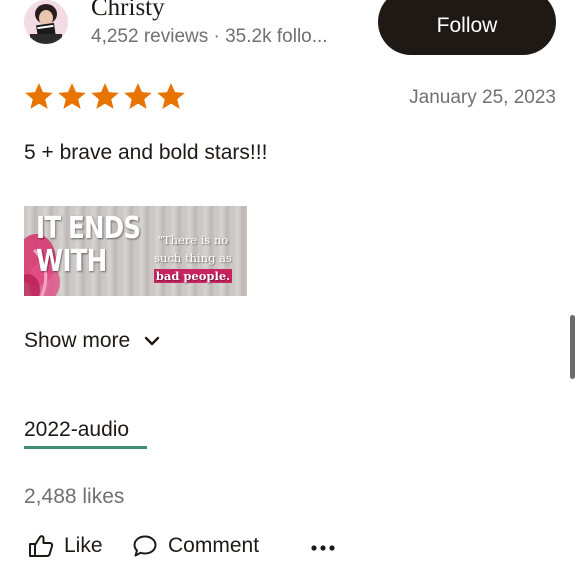  I want to click on show-more-label: Show more, so click(77, 340).